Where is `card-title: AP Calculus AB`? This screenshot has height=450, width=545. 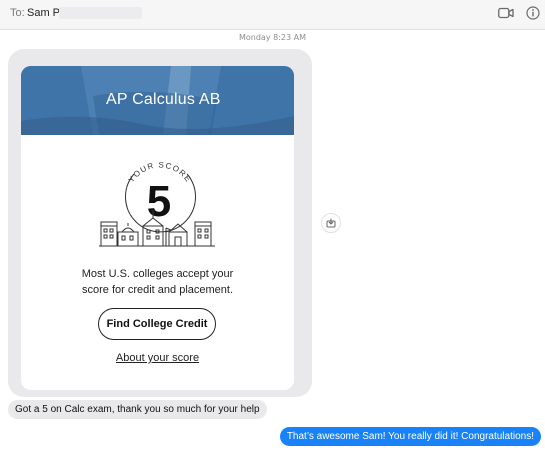 card-title: AP Calculus AB is located at coordinates (163, 99).